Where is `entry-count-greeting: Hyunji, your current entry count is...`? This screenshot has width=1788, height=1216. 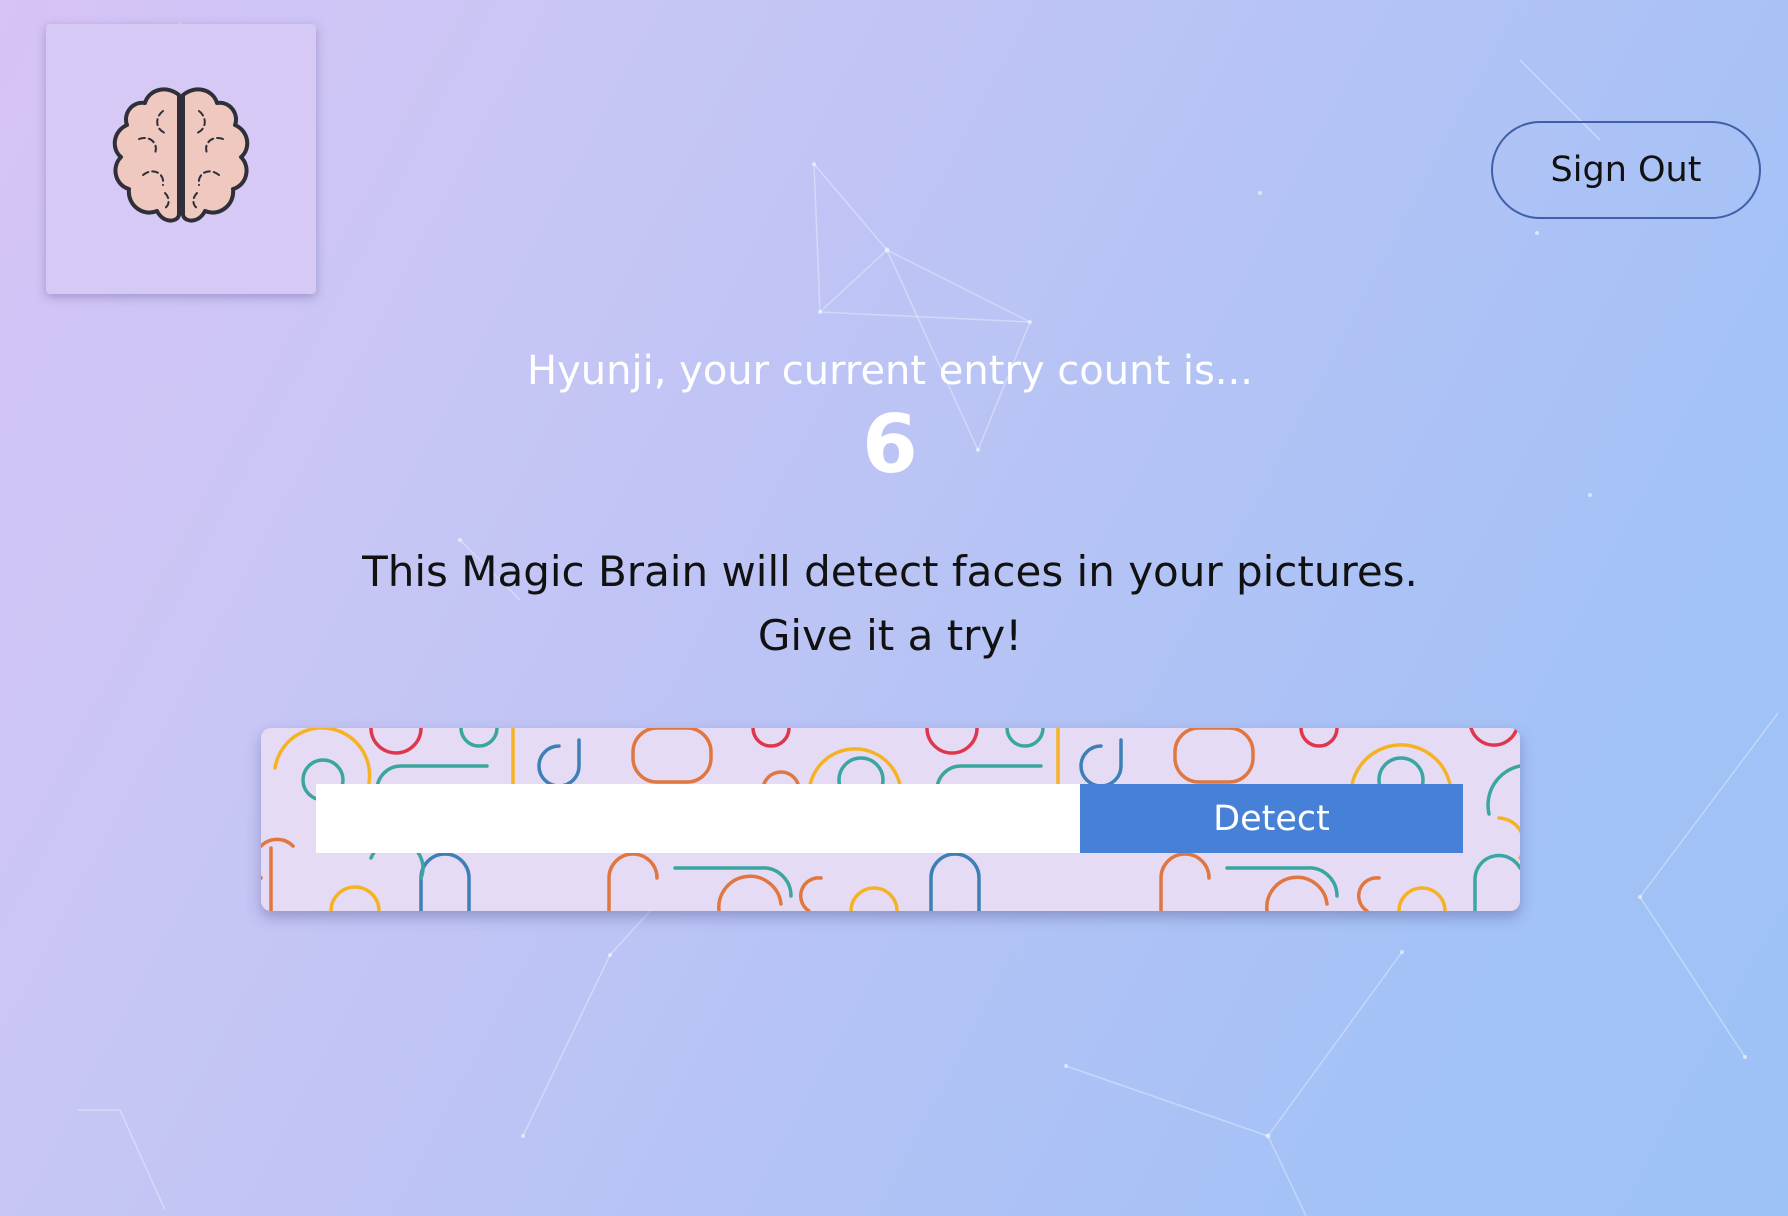 entry-count-greeting: Hyunji, your current entry count is... is located at coordinates (890, 371).